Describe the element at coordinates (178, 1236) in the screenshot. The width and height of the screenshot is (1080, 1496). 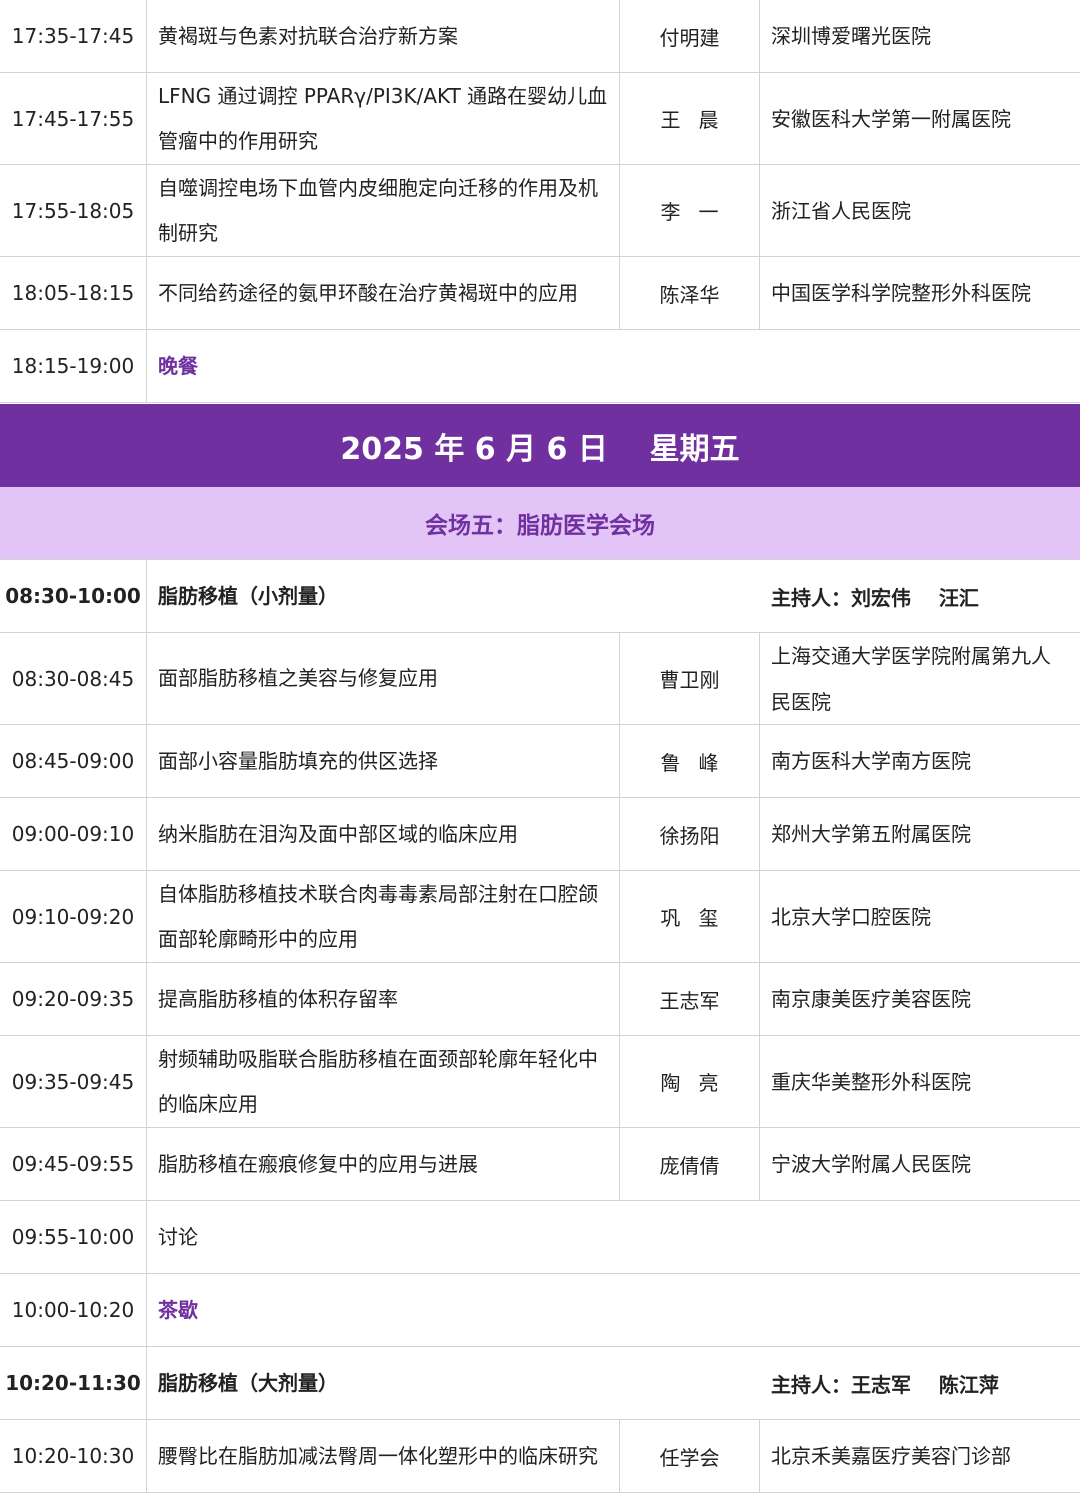
I see `discussion-cell: 讨论` at that location.